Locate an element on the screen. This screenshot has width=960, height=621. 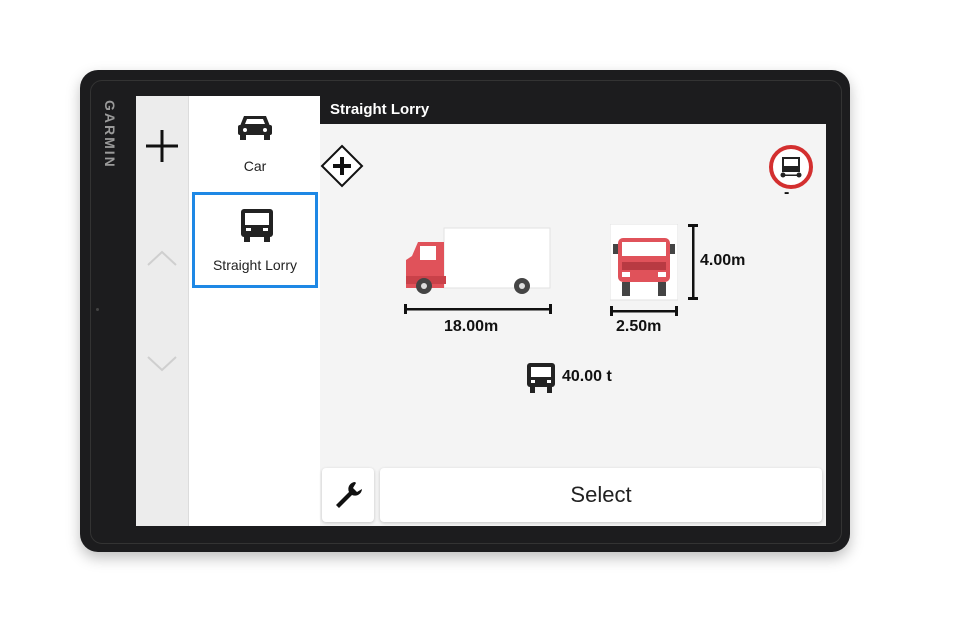
length-dimension-line is located at coordinates (478, 309).